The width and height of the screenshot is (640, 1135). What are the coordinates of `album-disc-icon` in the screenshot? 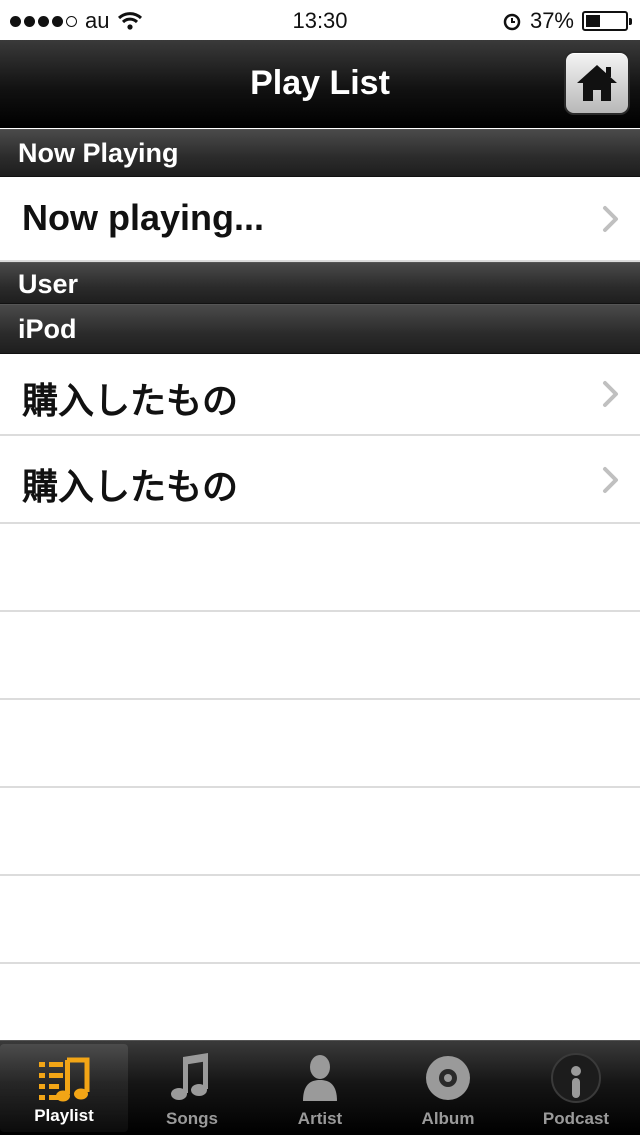 It's located at (448, 1078).